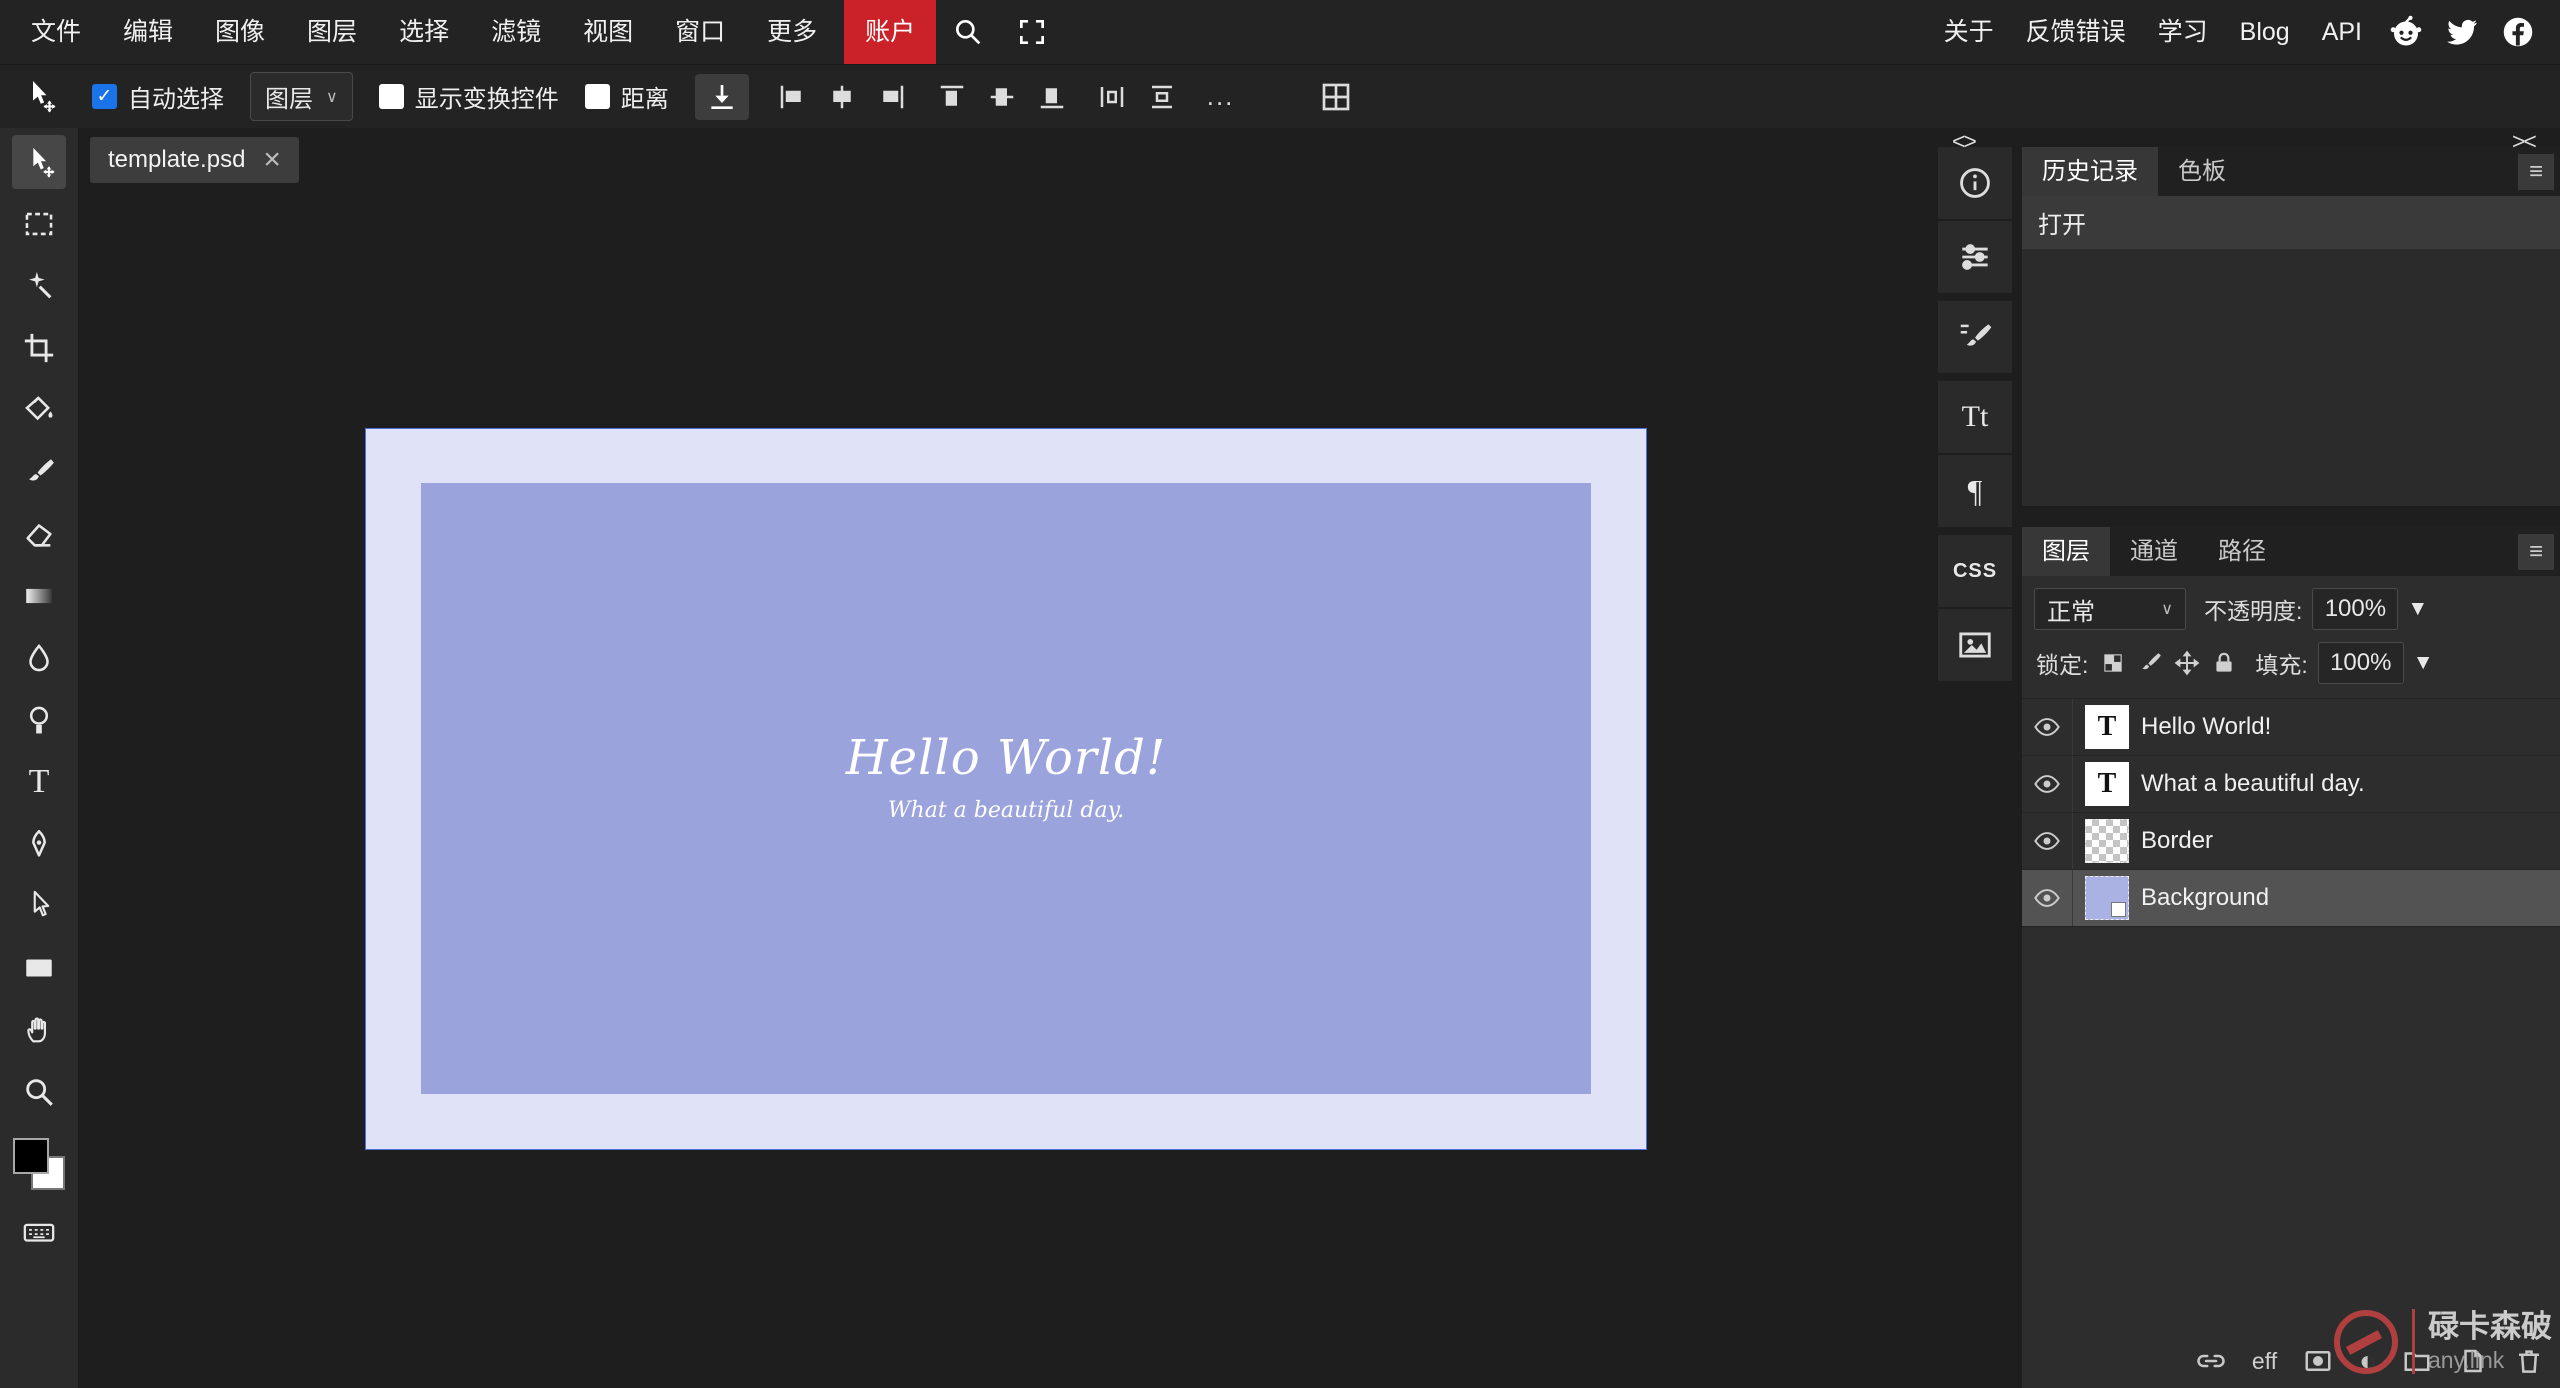 The height and width of the screenshot is (1388, 2560). Describe the element at coordinates (2076, 32) in the screenshot. I see `menu-report-bug: 反馈错误` at that location.